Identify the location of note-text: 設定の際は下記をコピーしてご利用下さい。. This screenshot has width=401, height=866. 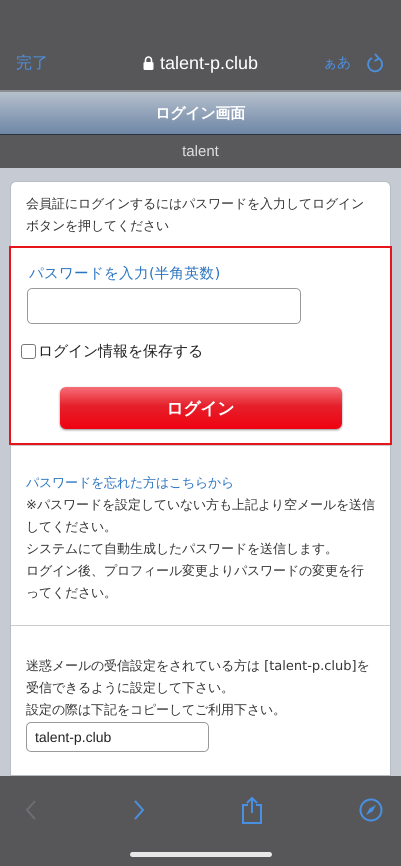
(156, 711).